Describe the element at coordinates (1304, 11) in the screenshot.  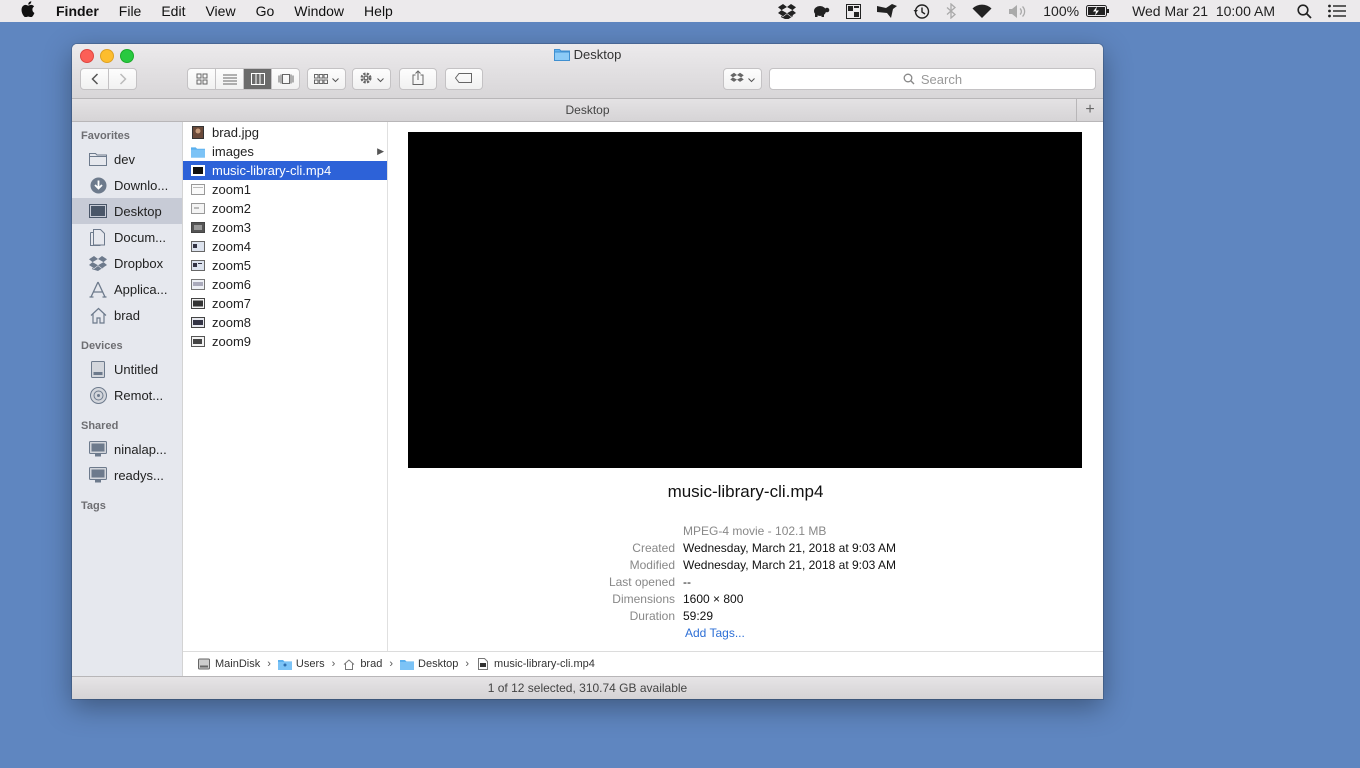
I see `spotlight-icon` at that location.